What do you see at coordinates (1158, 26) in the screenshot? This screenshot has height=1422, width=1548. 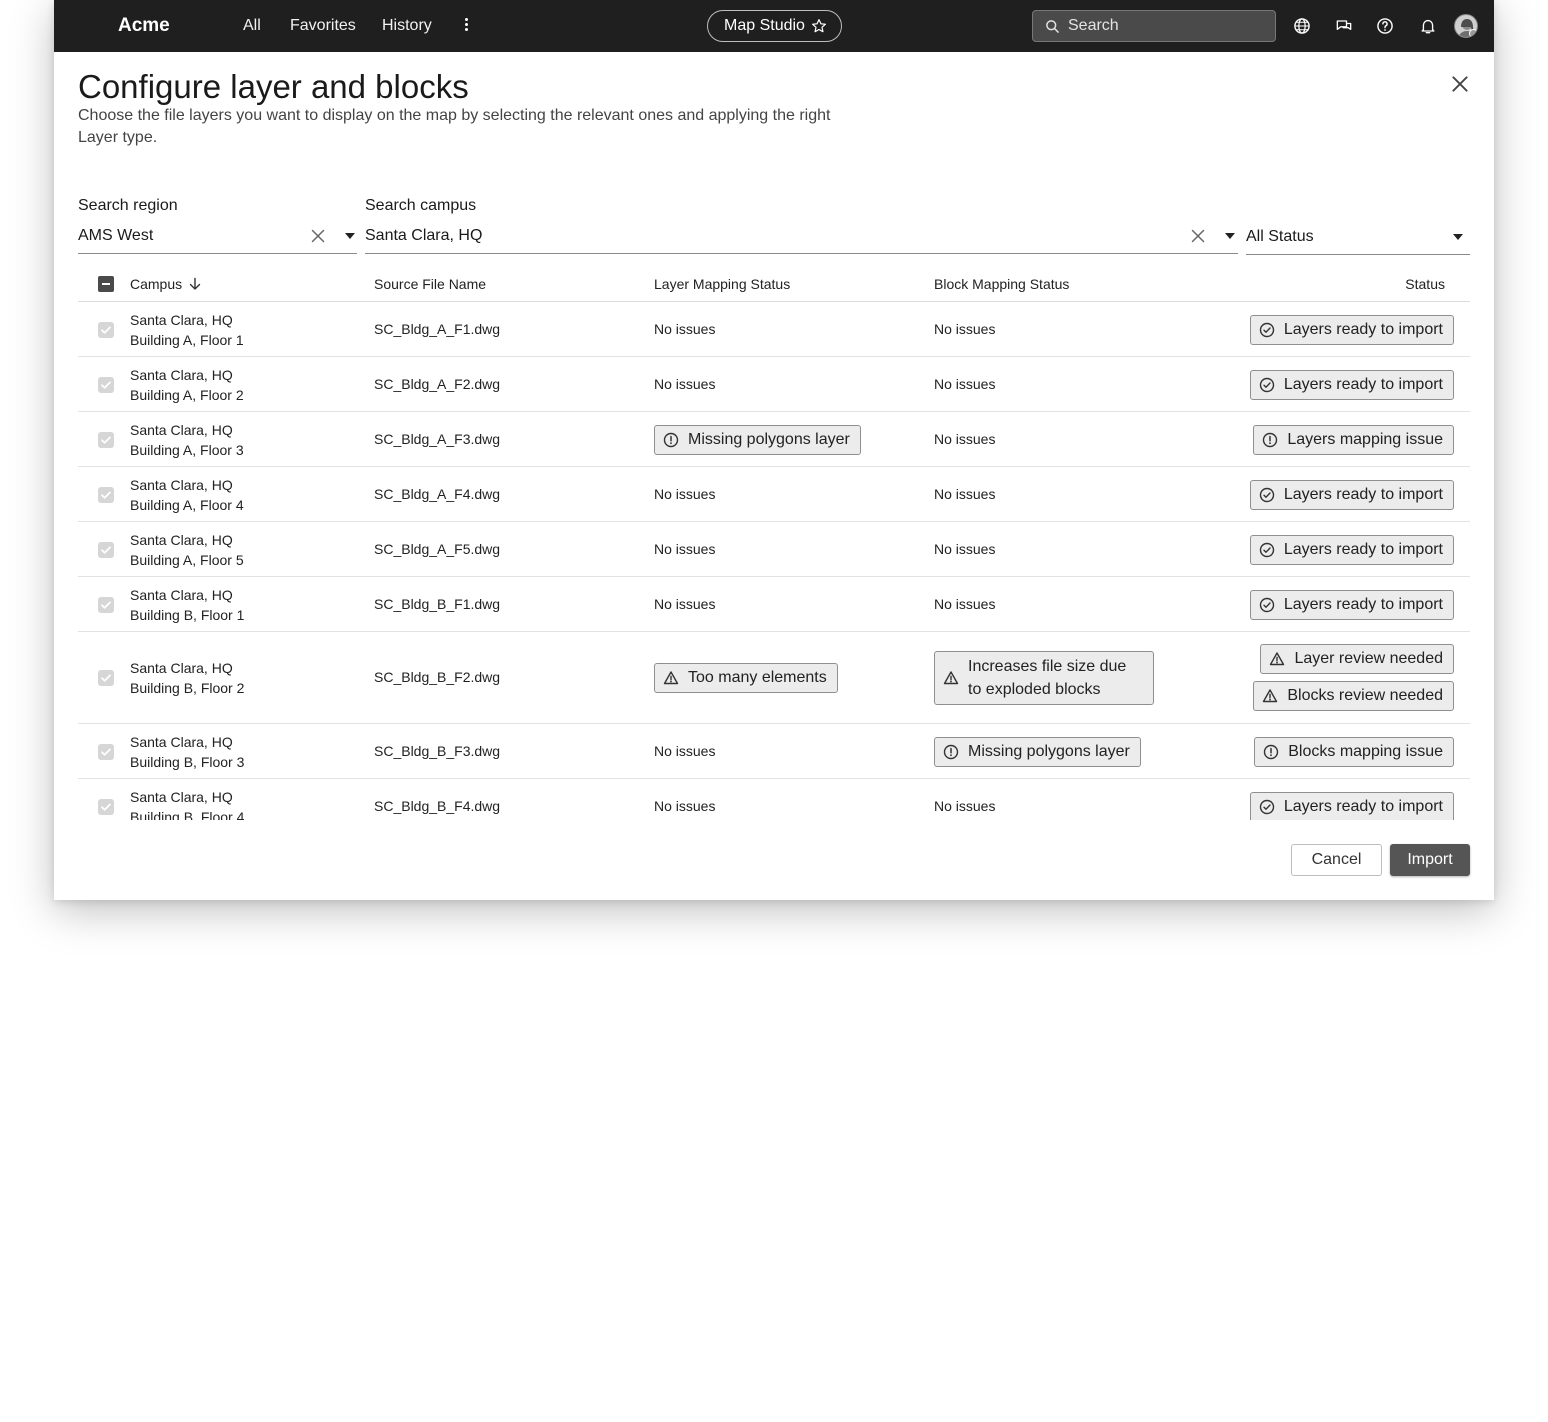 I see `search-input` at bounding box center [1158, 26].